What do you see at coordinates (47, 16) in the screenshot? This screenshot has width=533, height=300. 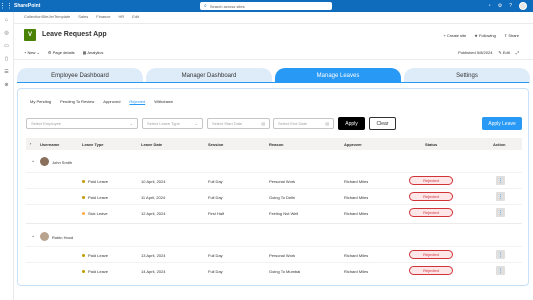 I see `site-nav-item: CollectionSiteJerTemplate` at bounding box center [47, 16].